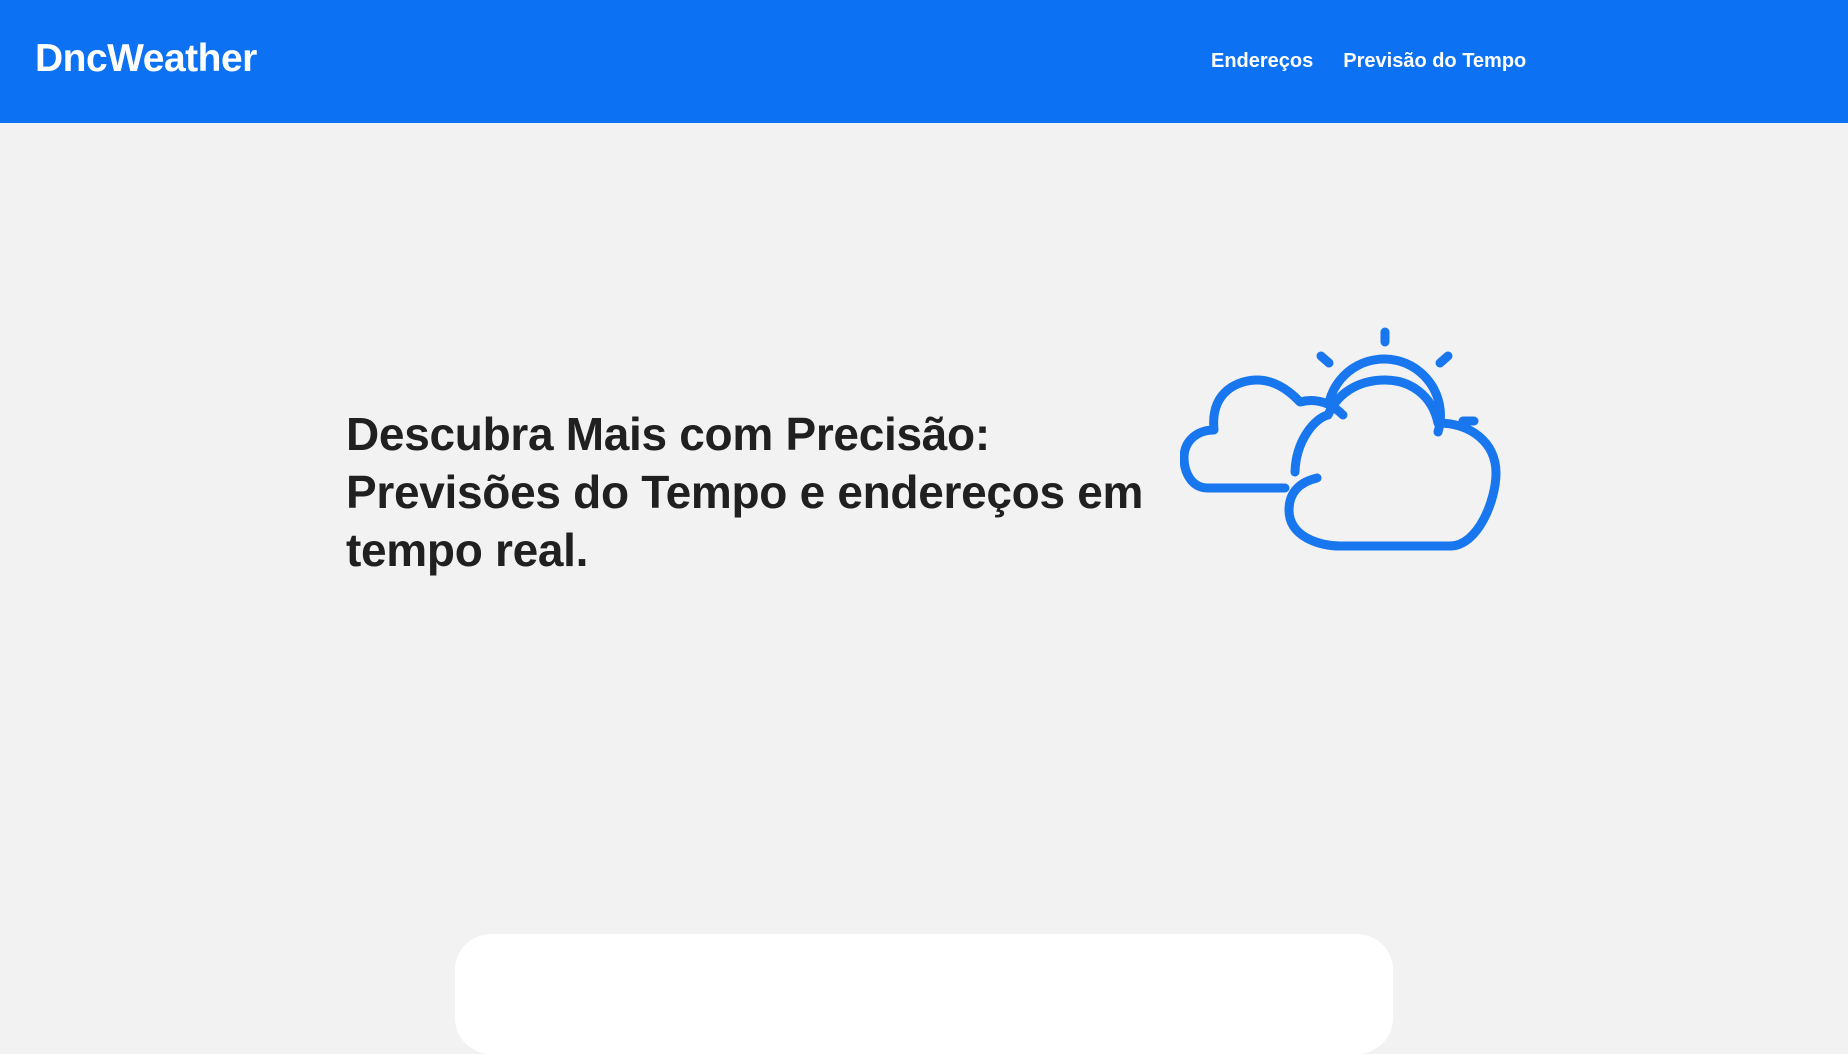 The image size is (1848, 1054). Describe the element at coordinates (1344, 437) in the screenshot. I see `partly-cloudy-icon` at that location.